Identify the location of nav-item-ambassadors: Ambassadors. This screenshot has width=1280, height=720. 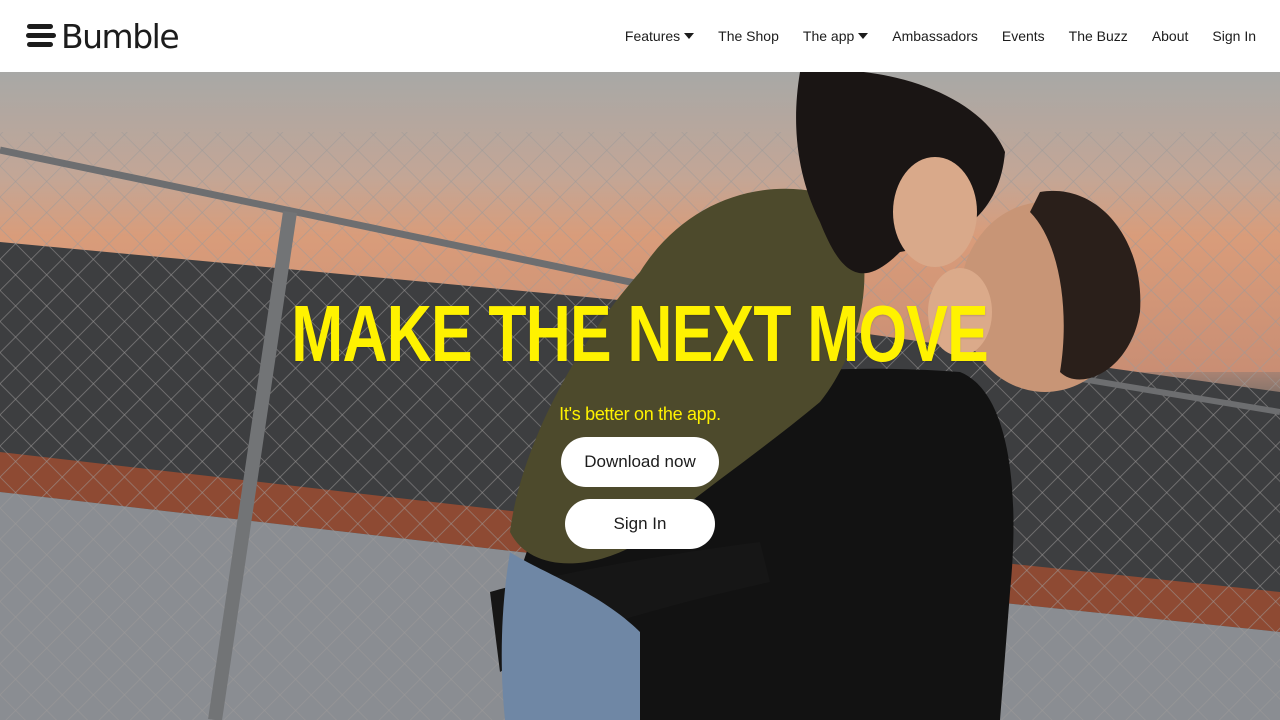
(935, 36).